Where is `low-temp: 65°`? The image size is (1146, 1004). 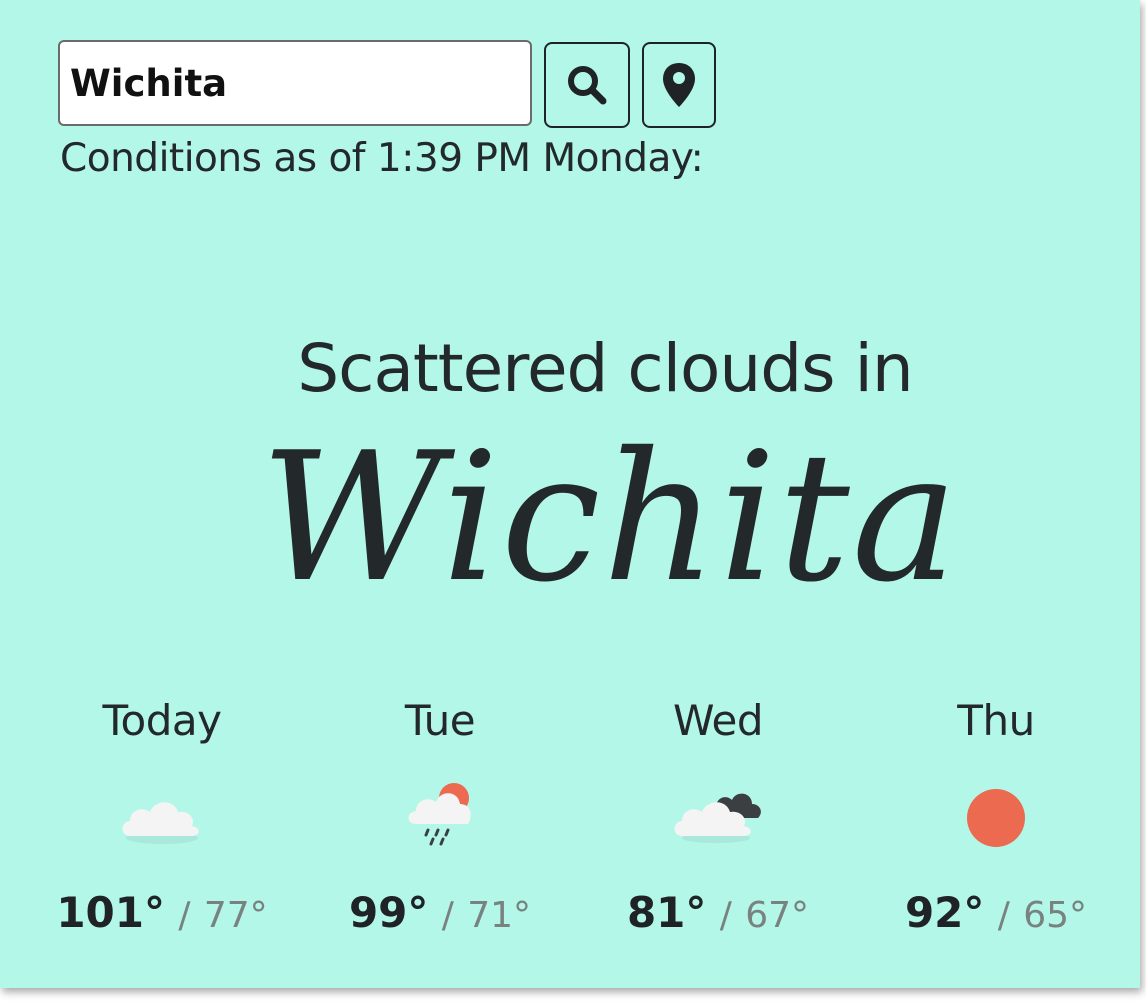
low-temp: 65° is located at coordinates (1055, 915).